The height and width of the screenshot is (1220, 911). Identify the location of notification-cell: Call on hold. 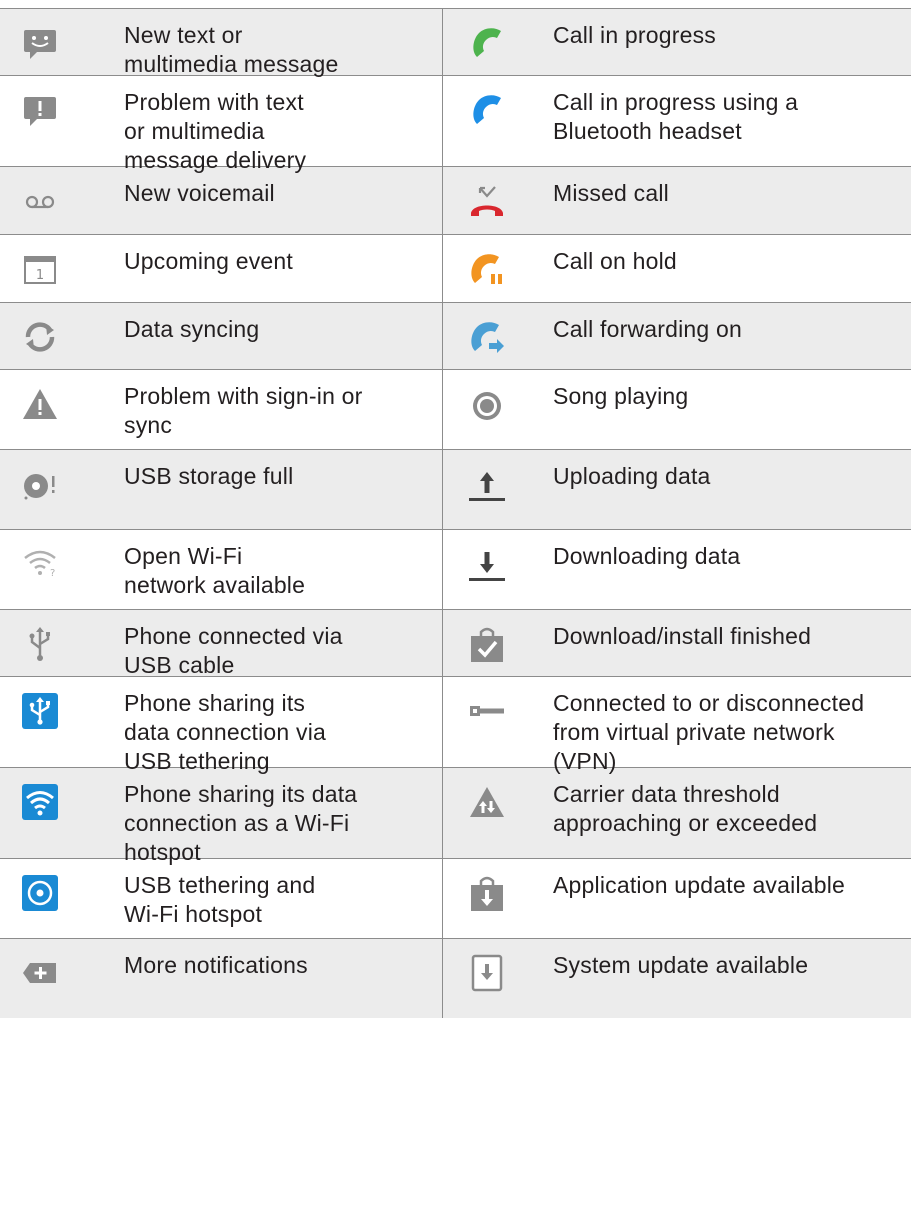
(677, 268).